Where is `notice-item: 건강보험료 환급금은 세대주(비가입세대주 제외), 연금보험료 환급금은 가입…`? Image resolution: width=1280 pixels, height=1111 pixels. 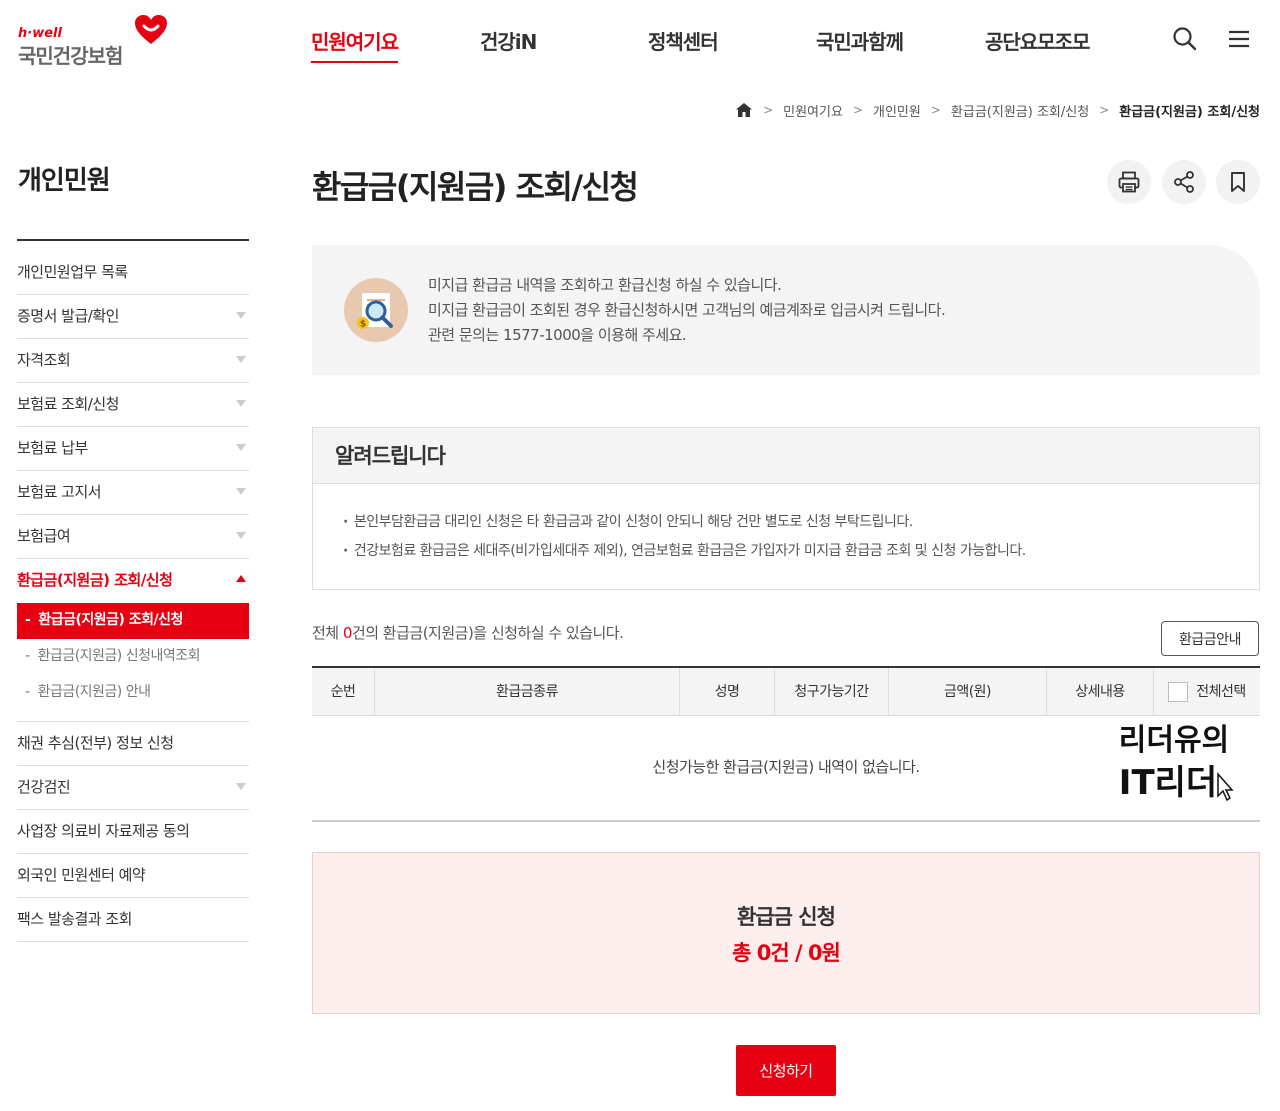 notice-item: 건강보험료 환급금은 세대주(비가입세대주 제외), 연금보험료 환급금은 가입… is located at coordinates (801, 551).